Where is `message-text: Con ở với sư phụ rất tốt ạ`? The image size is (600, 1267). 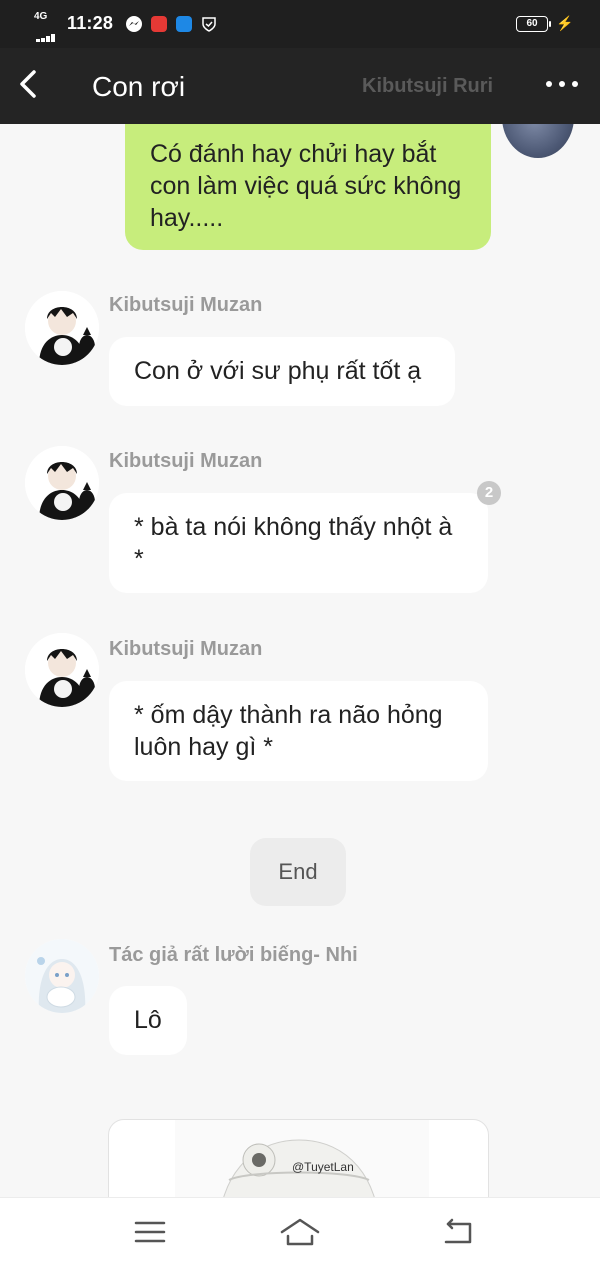 message-text: Con ở với sư phụ rất tốt ạ is located at coordinates (278, 371).